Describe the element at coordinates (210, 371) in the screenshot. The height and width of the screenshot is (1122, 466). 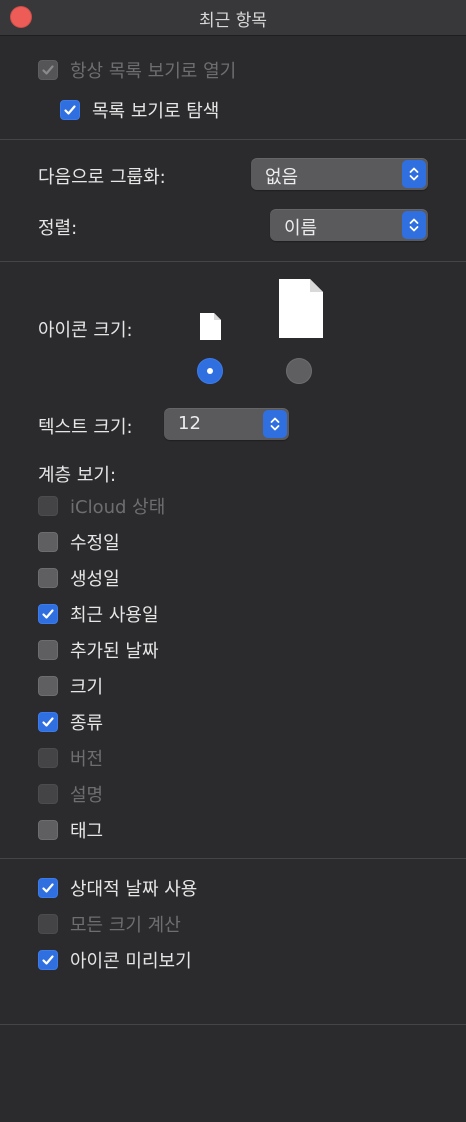
I see `icon-size-small-radio` at that location.